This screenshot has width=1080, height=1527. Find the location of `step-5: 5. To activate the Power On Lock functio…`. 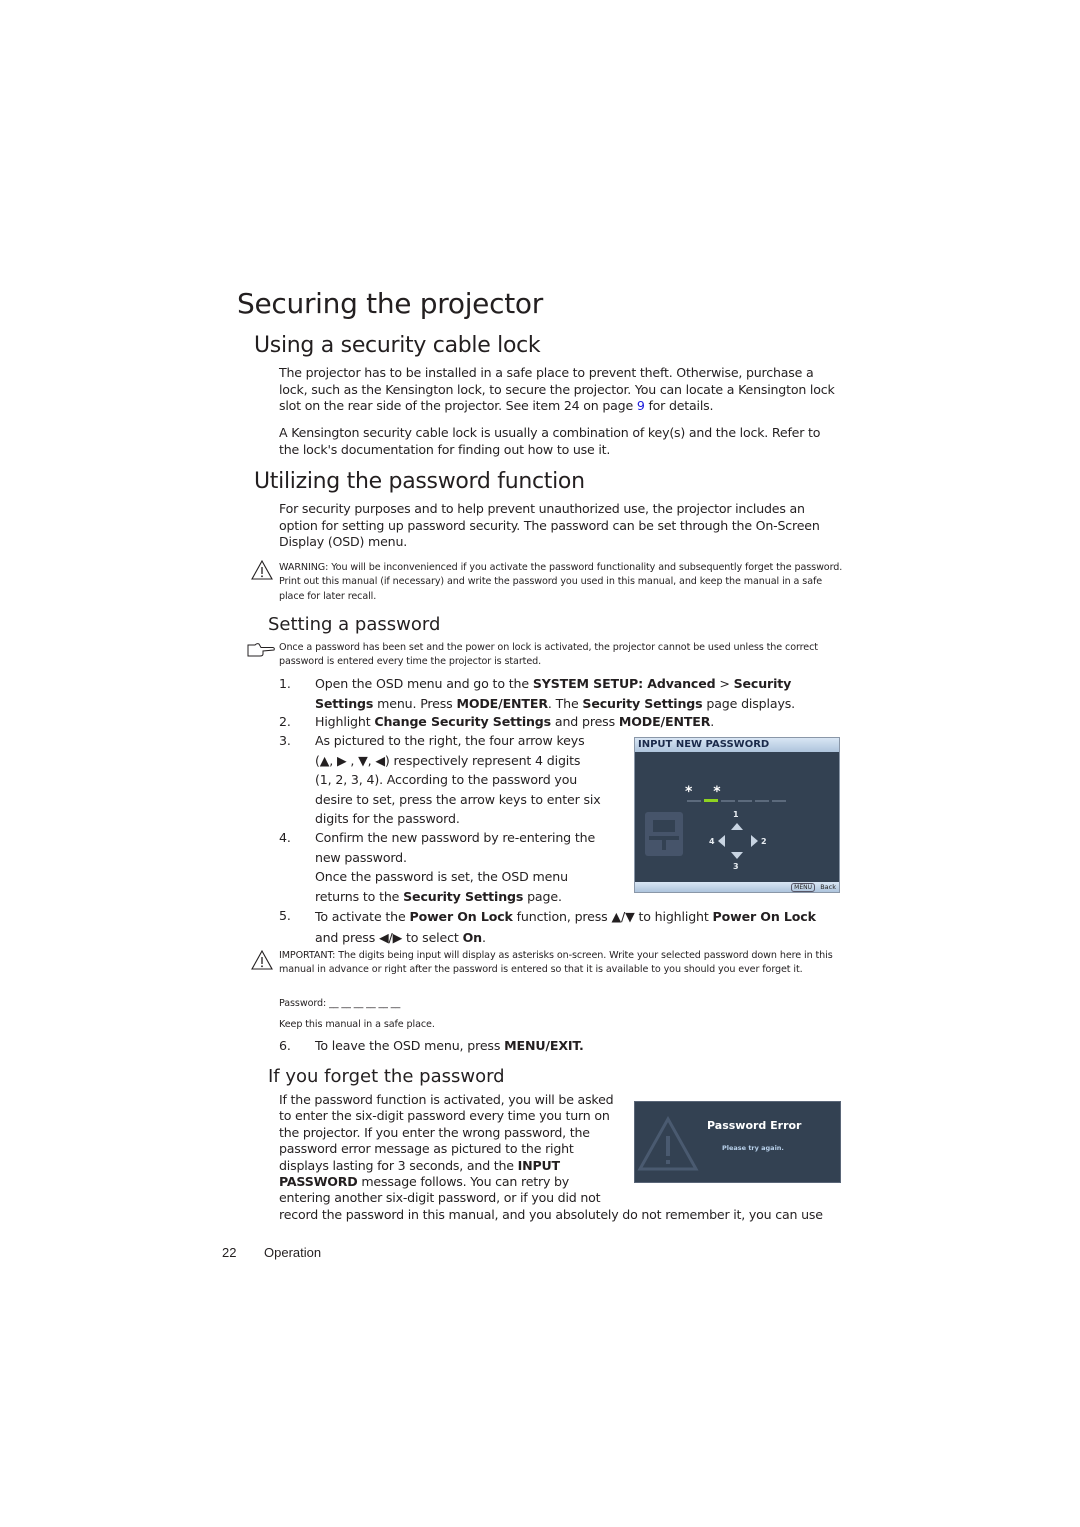

step-5: 5. To activate the Power On Lock functio… is located at coordinates (564, 927).